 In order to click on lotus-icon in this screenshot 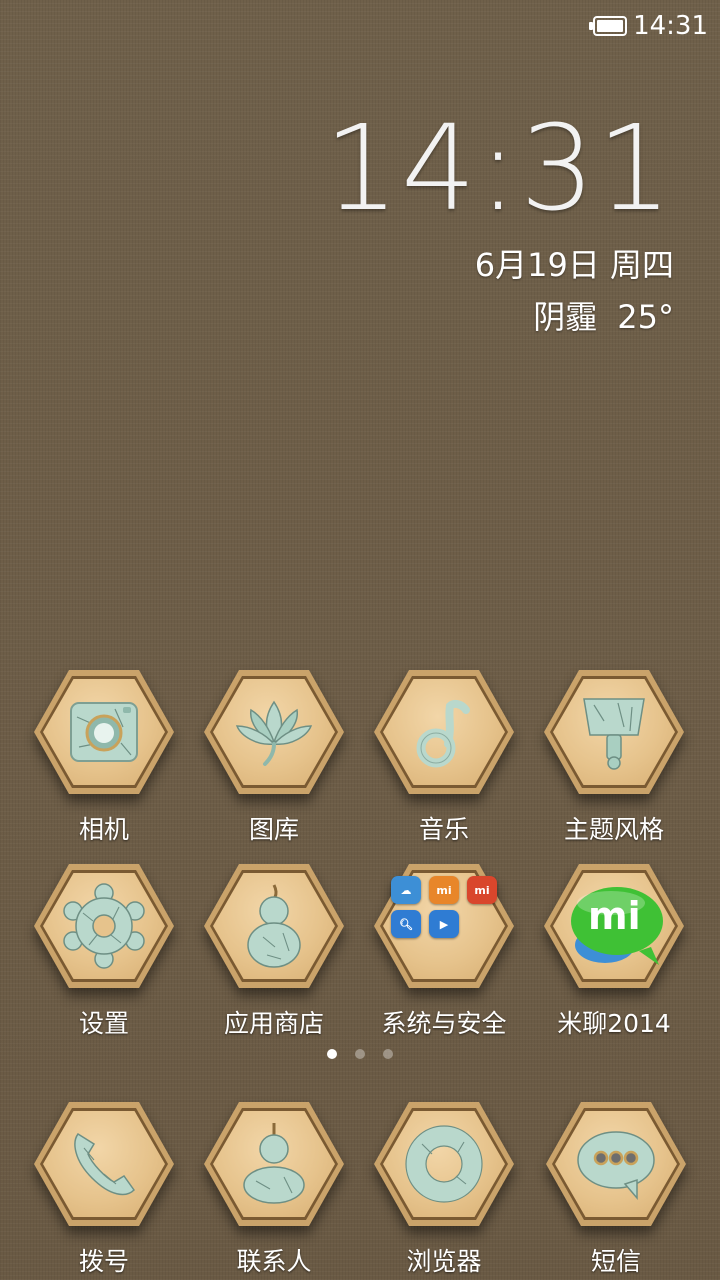, I will do `click(274, 732)`.